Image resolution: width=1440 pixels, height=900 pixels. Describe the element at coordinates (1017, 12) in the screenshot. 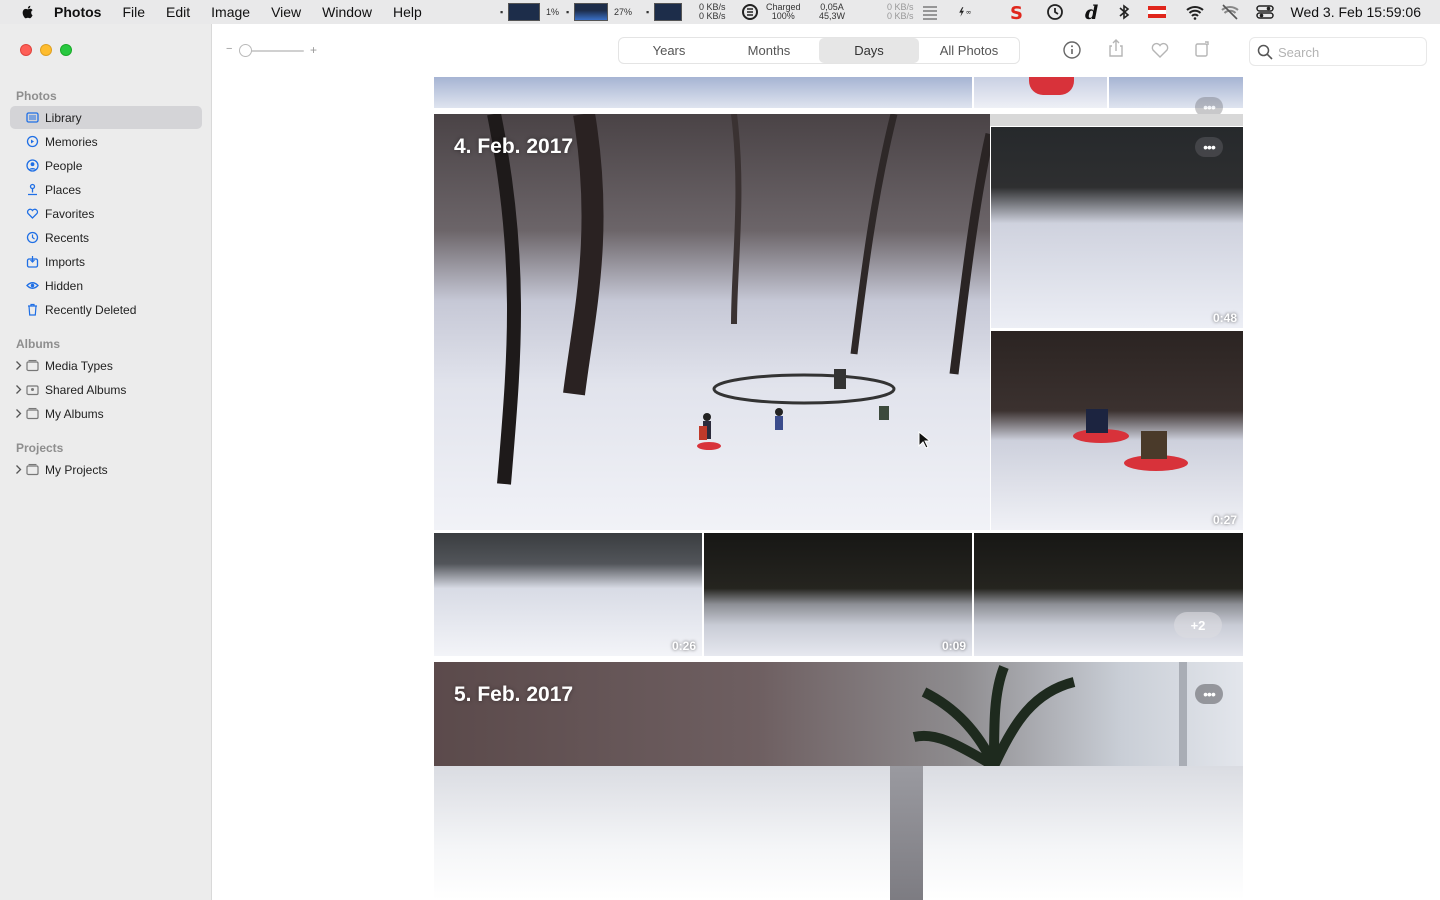

I see `s-app-icon: S` at that location.